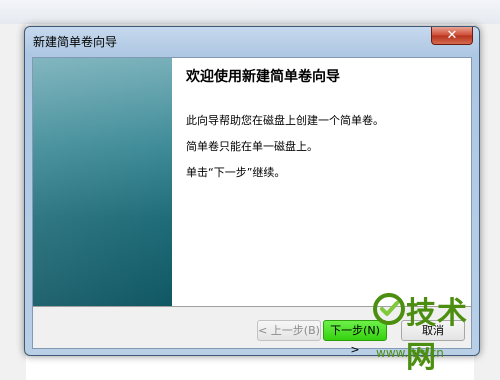 This screenshot has height=380, width=500. Describe the element at coordinates (437, 335) in the screenshot. I see `watermark-text: 技术网` at that location.